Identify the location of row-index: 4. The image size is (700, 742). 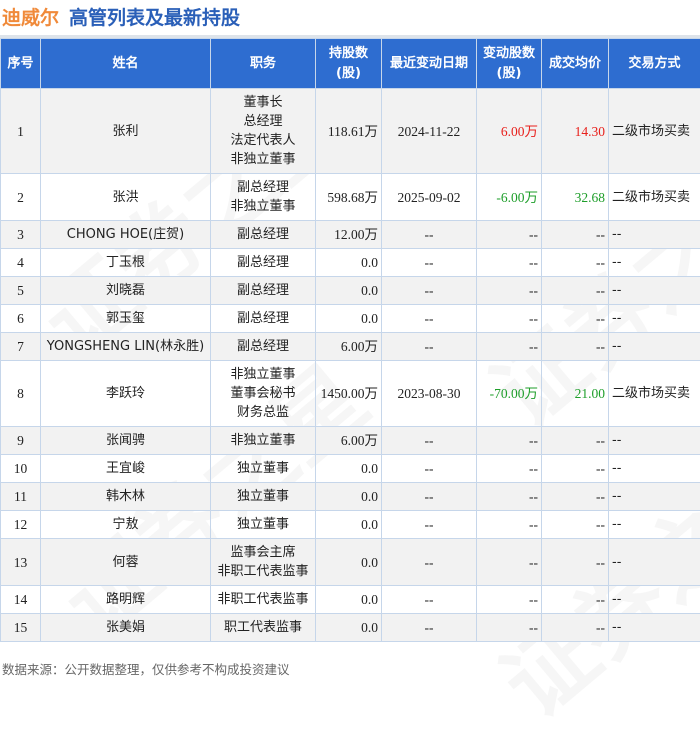
(21, 263).